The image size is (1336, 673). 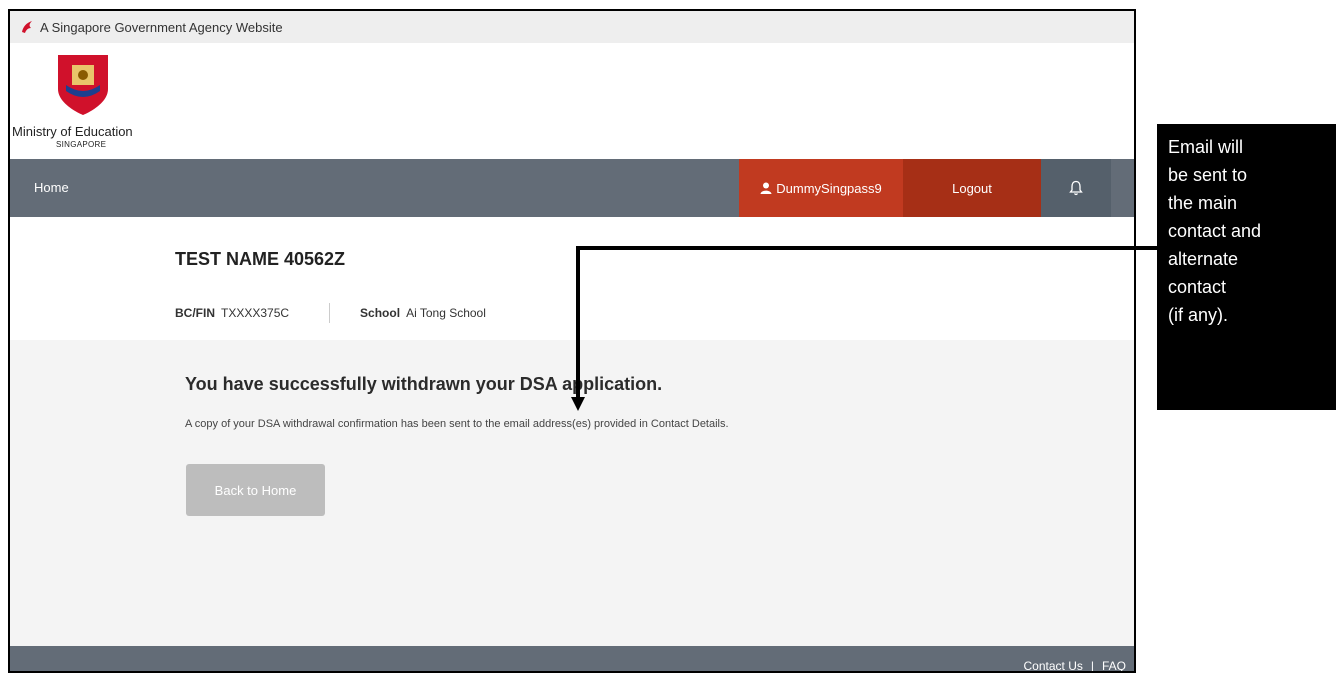 I want to click on student-meta: BC/FIN TXXXX375C School Ai Tong School, so click(x=330, y=313).